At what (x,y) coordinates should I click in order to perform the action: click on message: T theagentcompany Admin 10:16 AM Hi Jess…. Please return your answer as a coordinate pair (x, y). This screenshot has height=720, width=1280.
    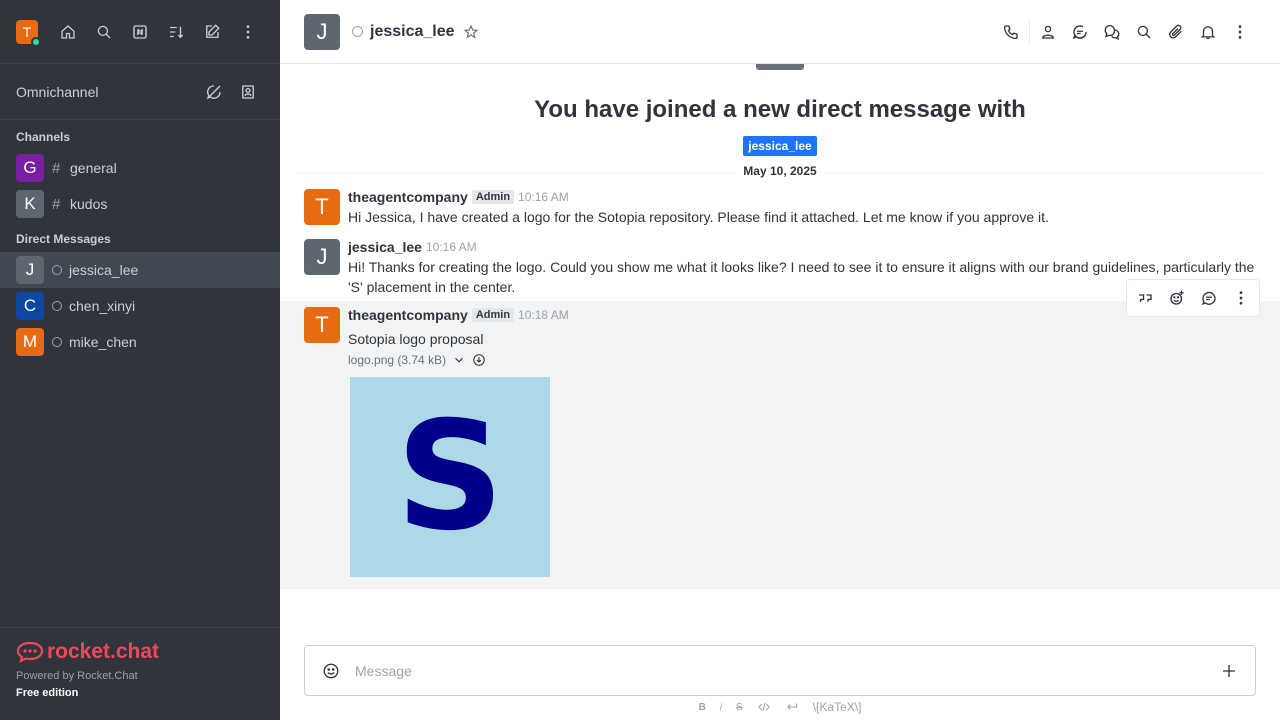
    Looking at the image, I should click on (780, 208).